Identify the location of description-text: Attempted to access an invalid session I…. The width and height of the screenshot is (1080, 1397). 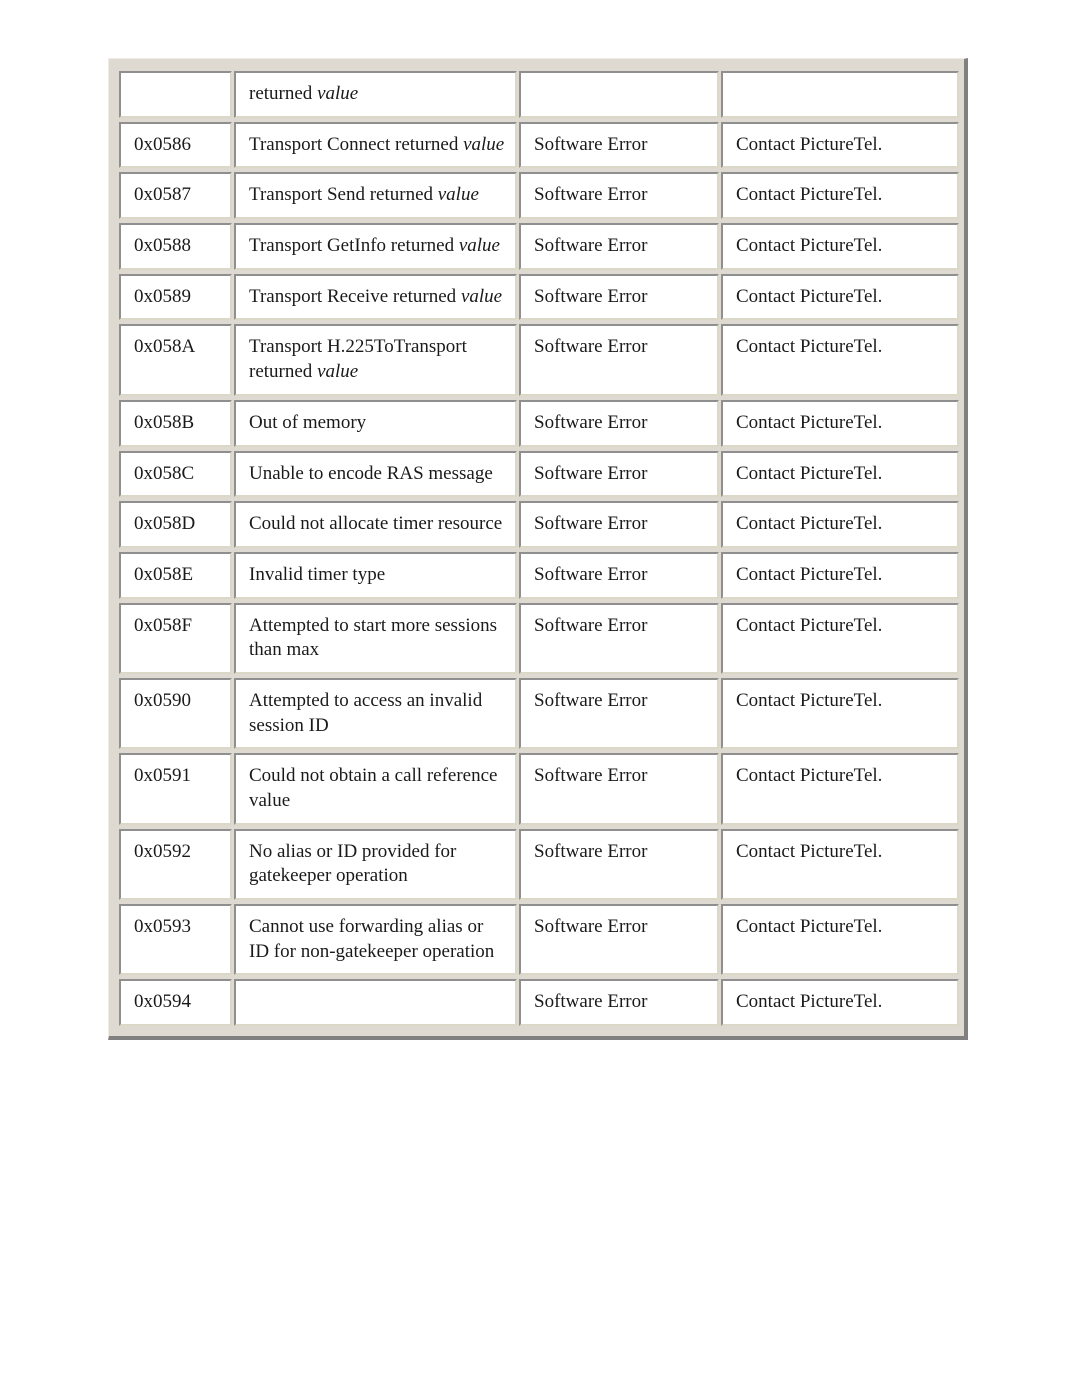
(366, 712).